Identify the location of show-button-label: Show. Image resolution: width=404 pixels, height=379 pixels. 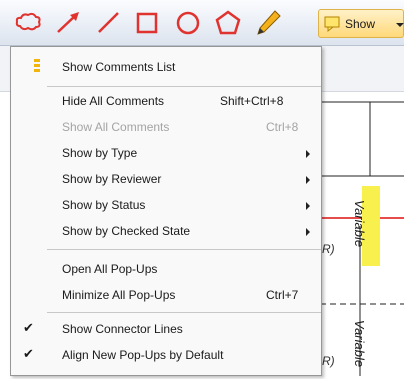
(360, 24).